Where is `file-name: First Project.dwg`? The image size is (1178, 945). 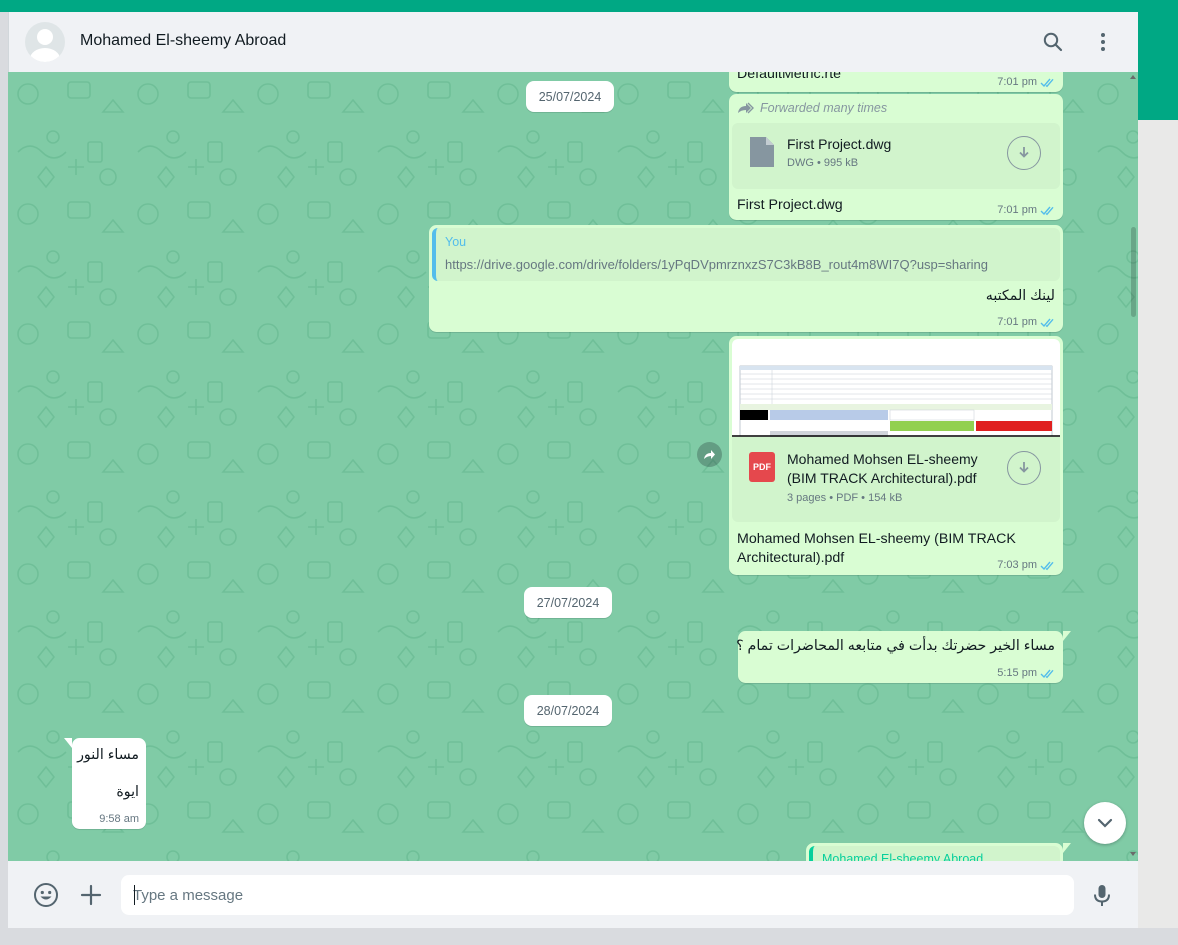
file-name: First Project.dwg is located at coordinates (839, 144).